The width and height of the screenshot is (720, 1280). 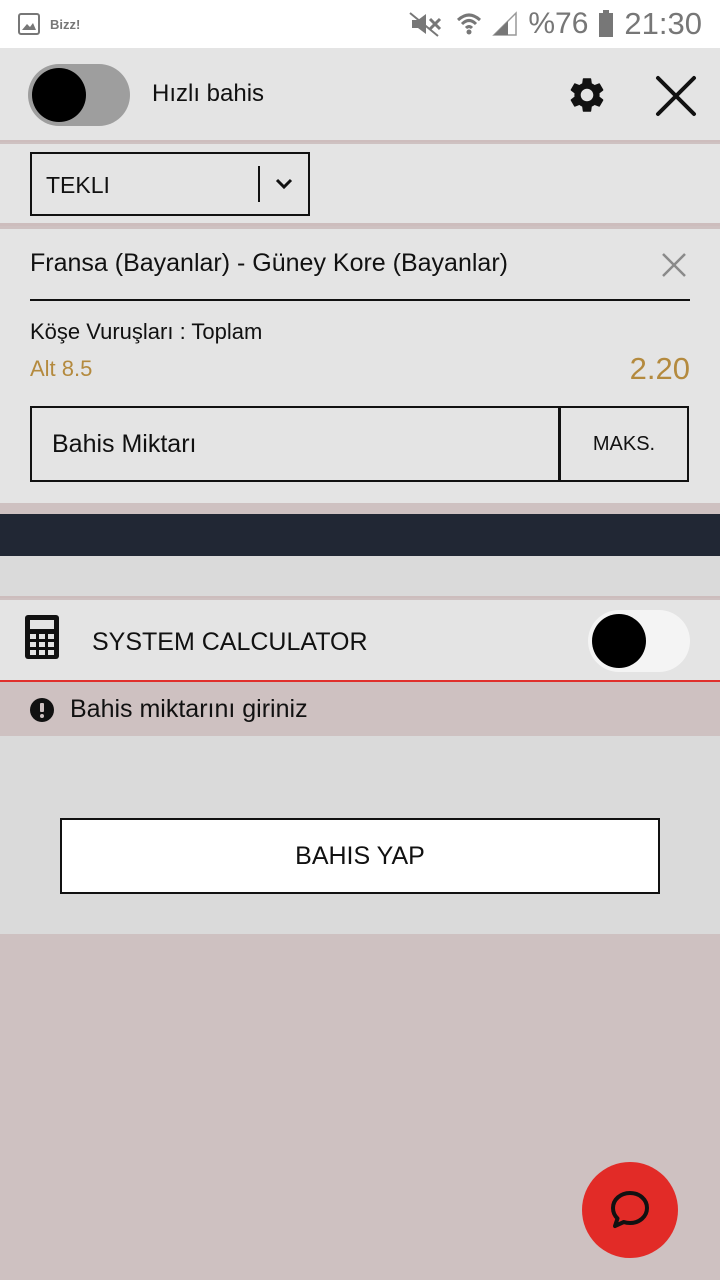 I want to click on warning-row: Bahis miktarını giriniz, so click(x=360, y=710).